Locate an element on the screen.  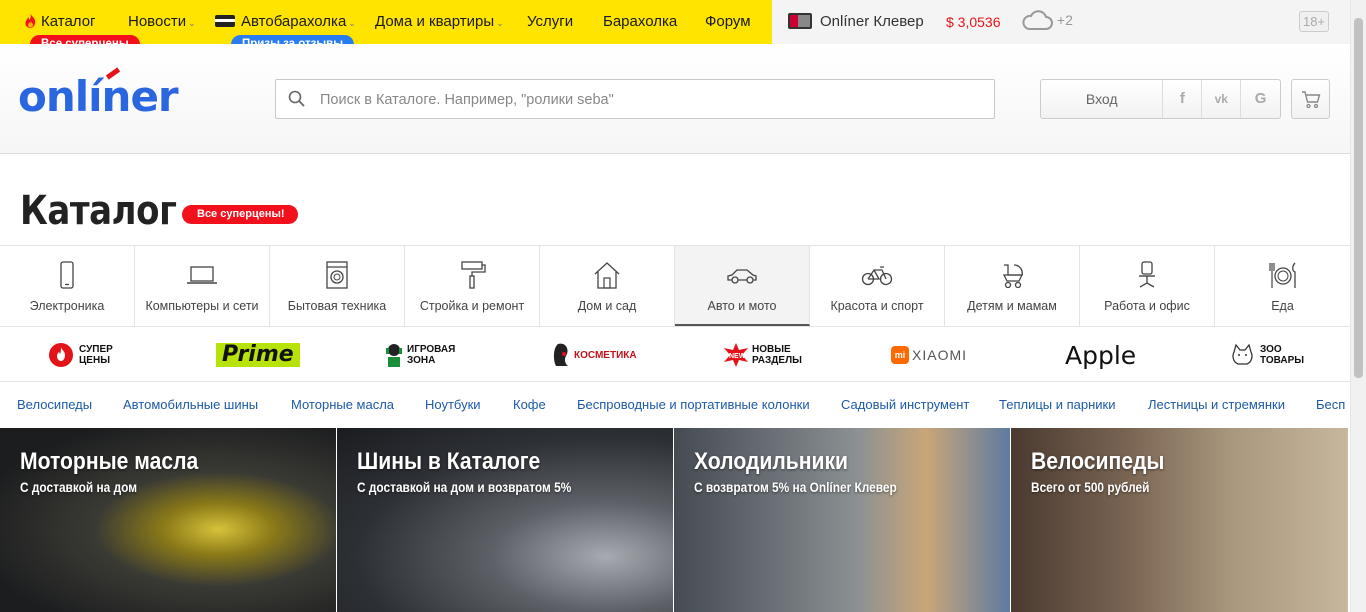
facebook-icon: f is located at coordinates (1182, 98).